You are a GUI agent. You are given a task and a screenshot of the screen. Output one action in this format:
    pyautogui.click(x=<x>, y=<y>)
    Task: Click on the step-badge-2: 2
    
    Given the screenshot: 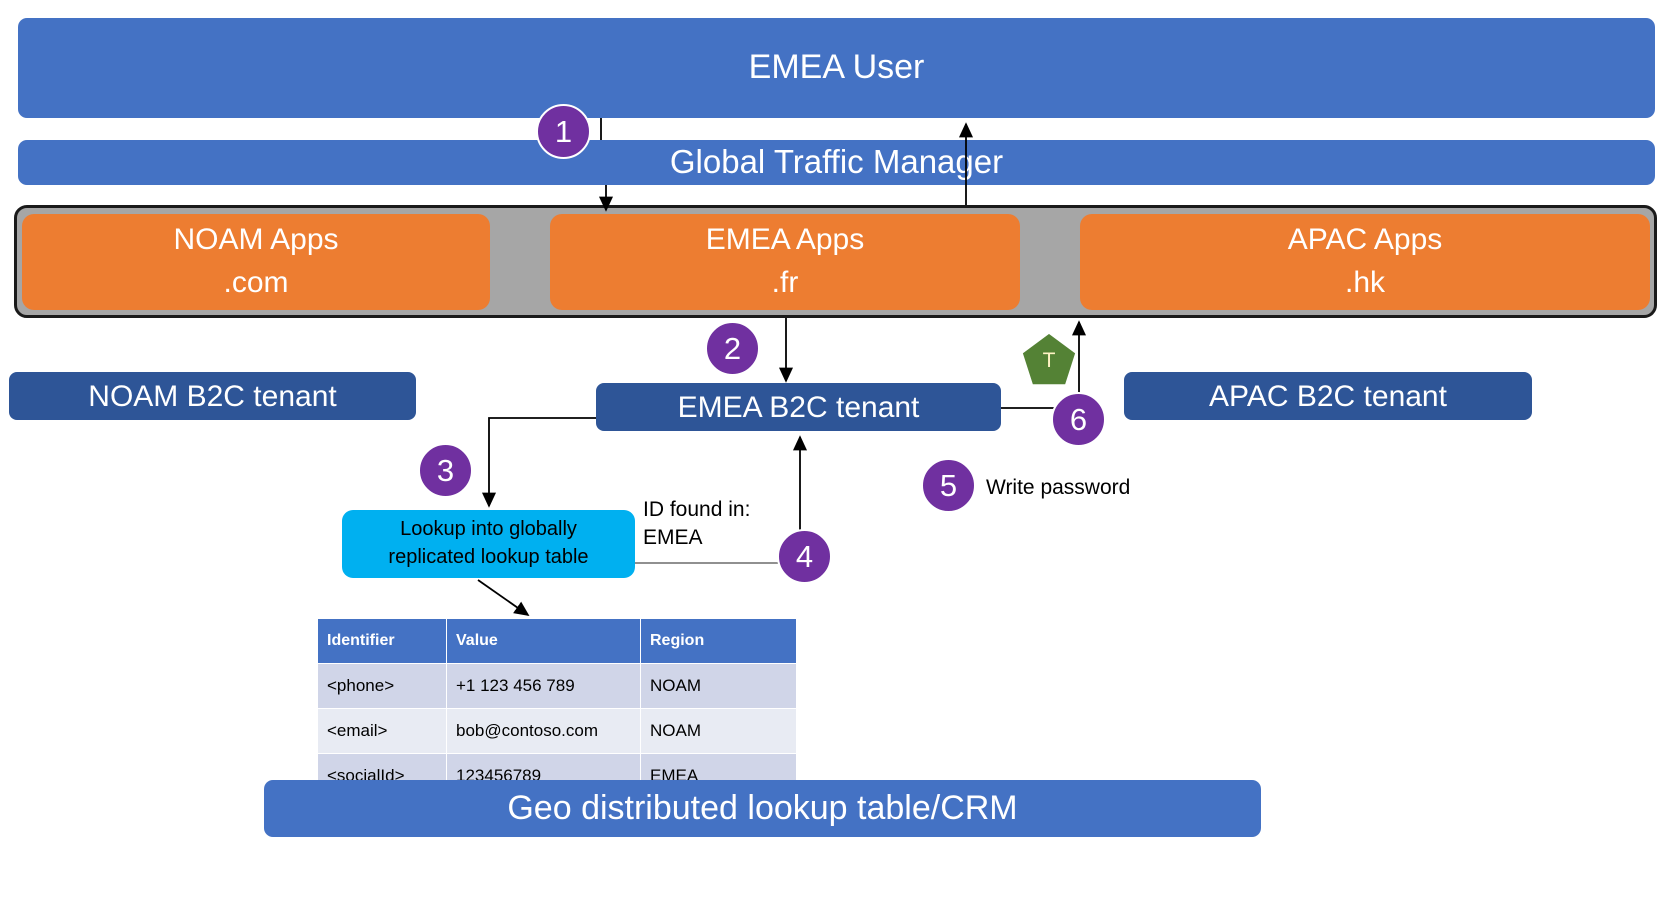 What is the action you would take?
    pyautogui.click(x=732, y=348)
    